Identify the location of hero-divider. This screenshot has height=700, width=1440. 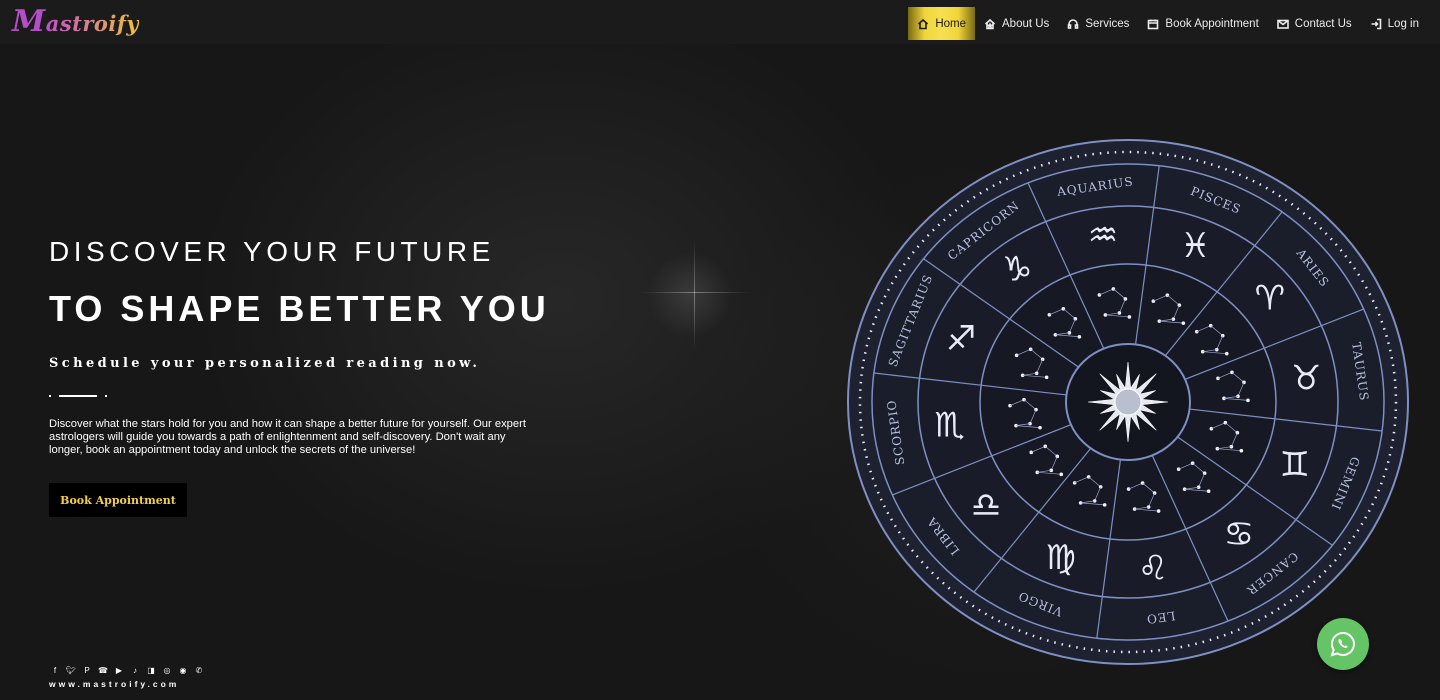
(79, 396).